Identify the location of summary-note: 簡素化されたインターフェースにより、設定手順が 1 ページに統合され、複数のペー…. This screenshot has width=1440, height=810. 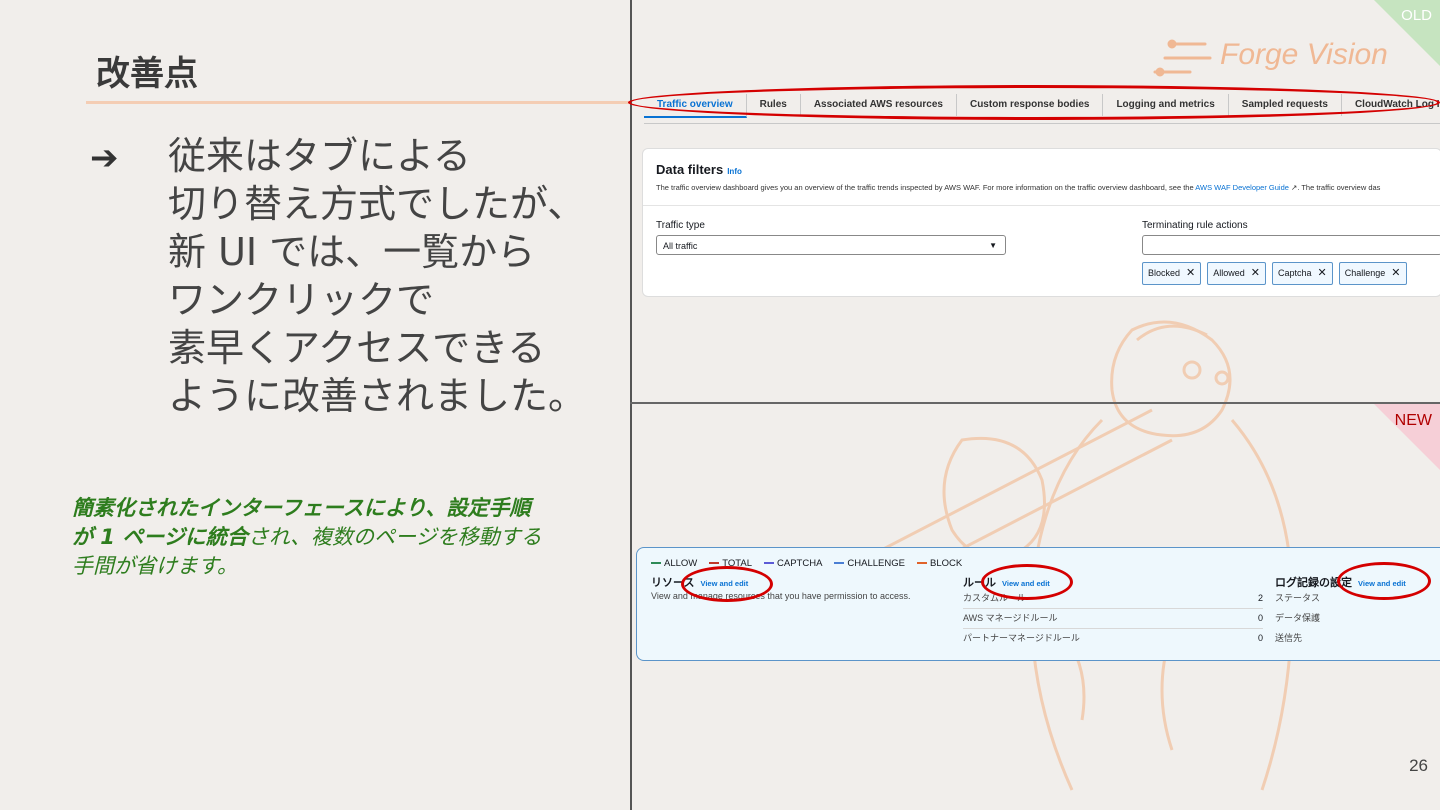
(307, 537).